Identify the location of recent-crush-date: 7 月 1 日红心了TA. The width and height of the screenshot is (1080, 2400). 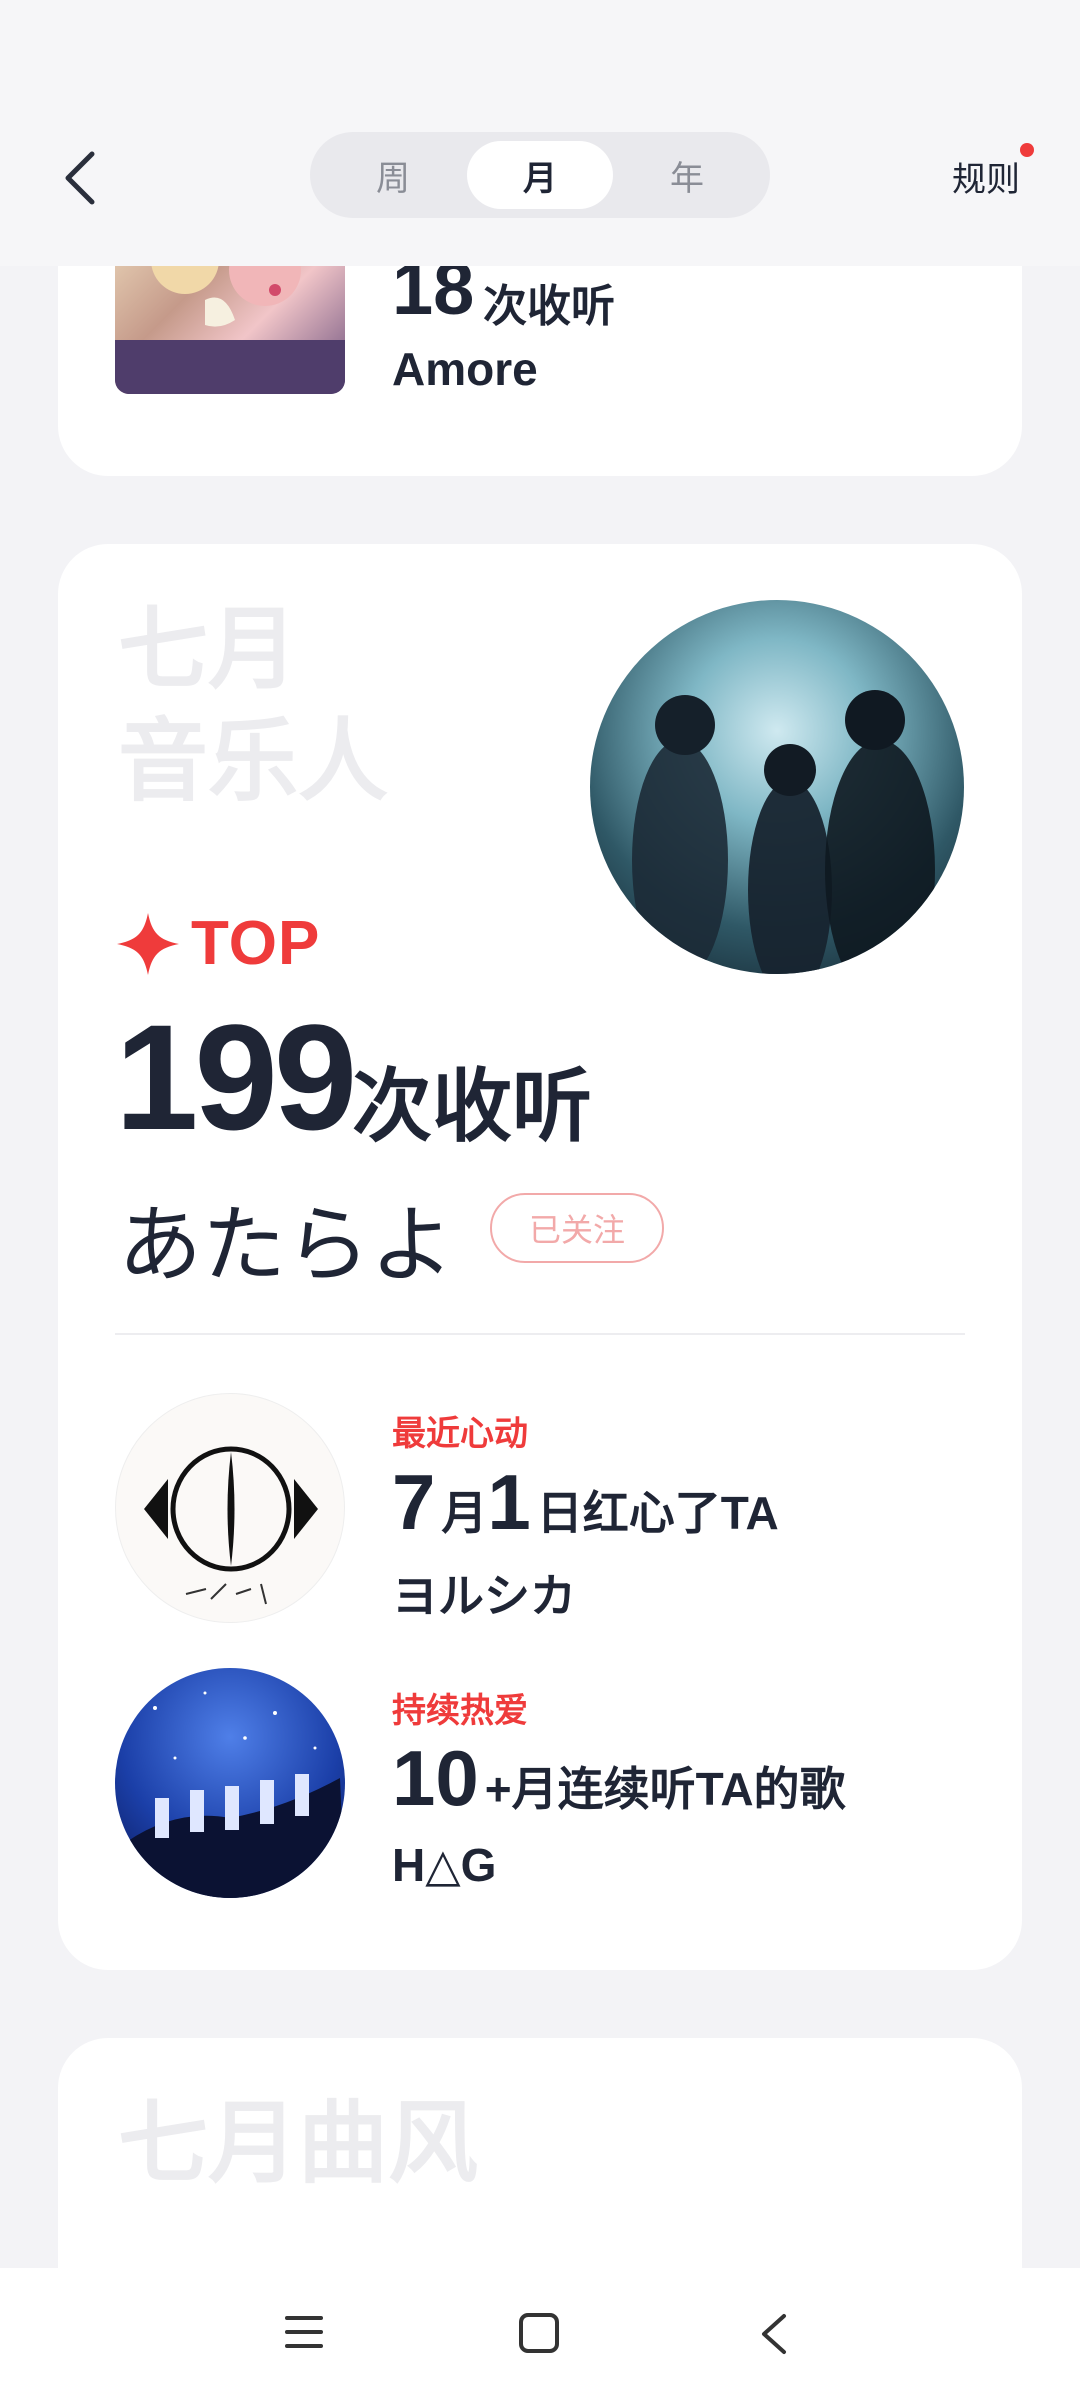
(585, 1502).